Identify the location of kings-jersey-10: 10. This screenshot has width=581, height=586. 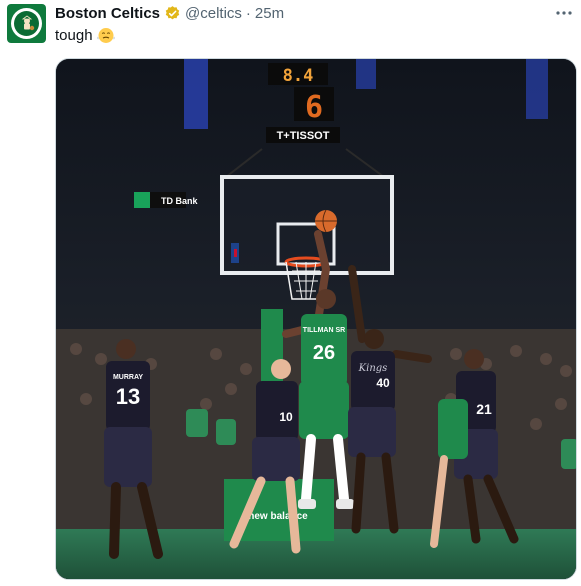
(286, 417).